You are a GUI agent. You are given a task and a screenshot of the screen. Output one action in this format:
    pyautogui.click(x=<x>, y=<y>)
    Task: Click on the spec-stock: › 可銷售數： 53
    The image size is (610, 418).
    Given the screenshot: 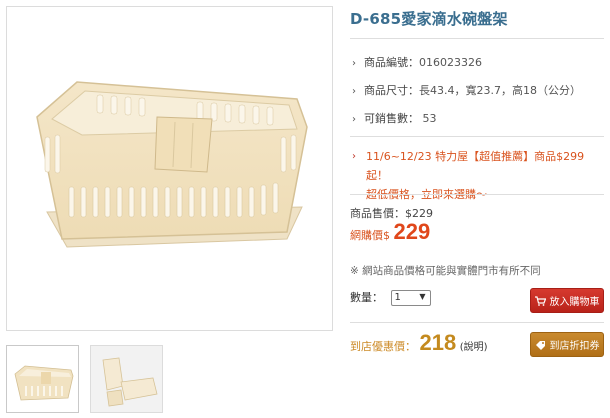 What is the action you would take?
    pyautogui.click(x=394, y=118)
    